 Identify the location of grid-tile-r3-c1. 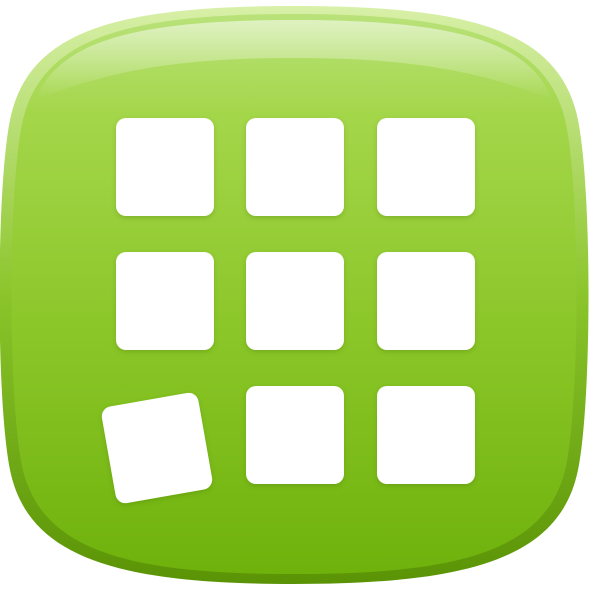
(157, 448).